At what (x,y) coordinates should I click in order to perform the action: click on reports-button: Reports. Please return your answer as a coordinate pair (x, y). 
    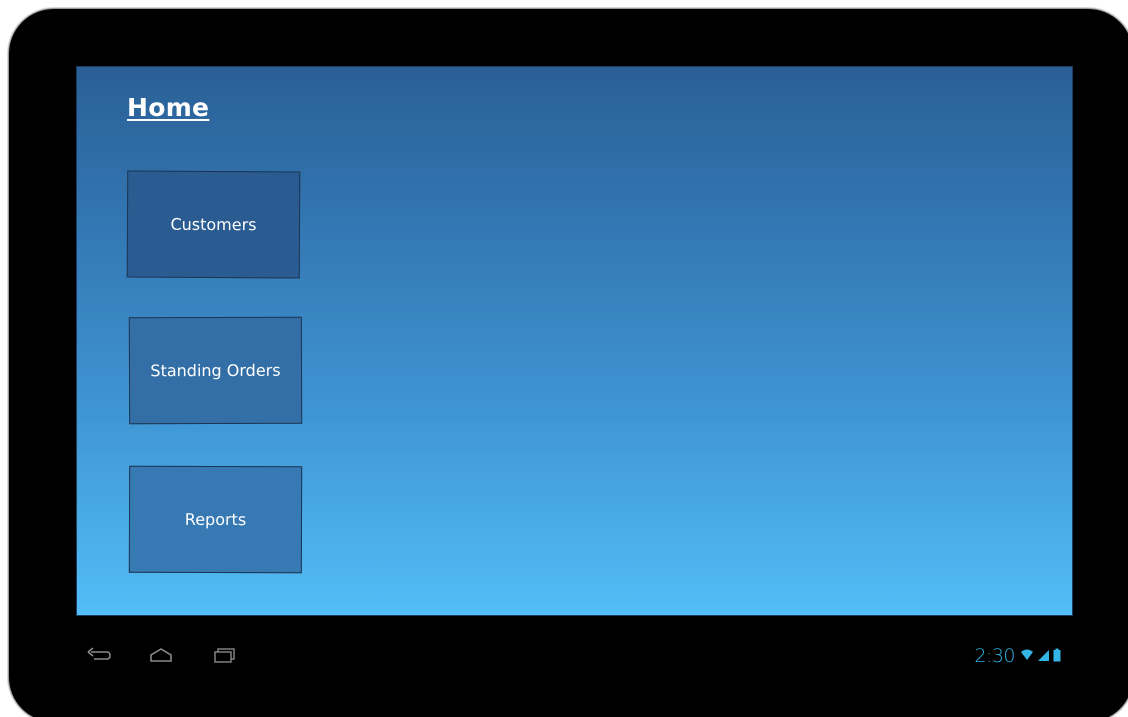
    Looking at the image, I should click on (215, 519).